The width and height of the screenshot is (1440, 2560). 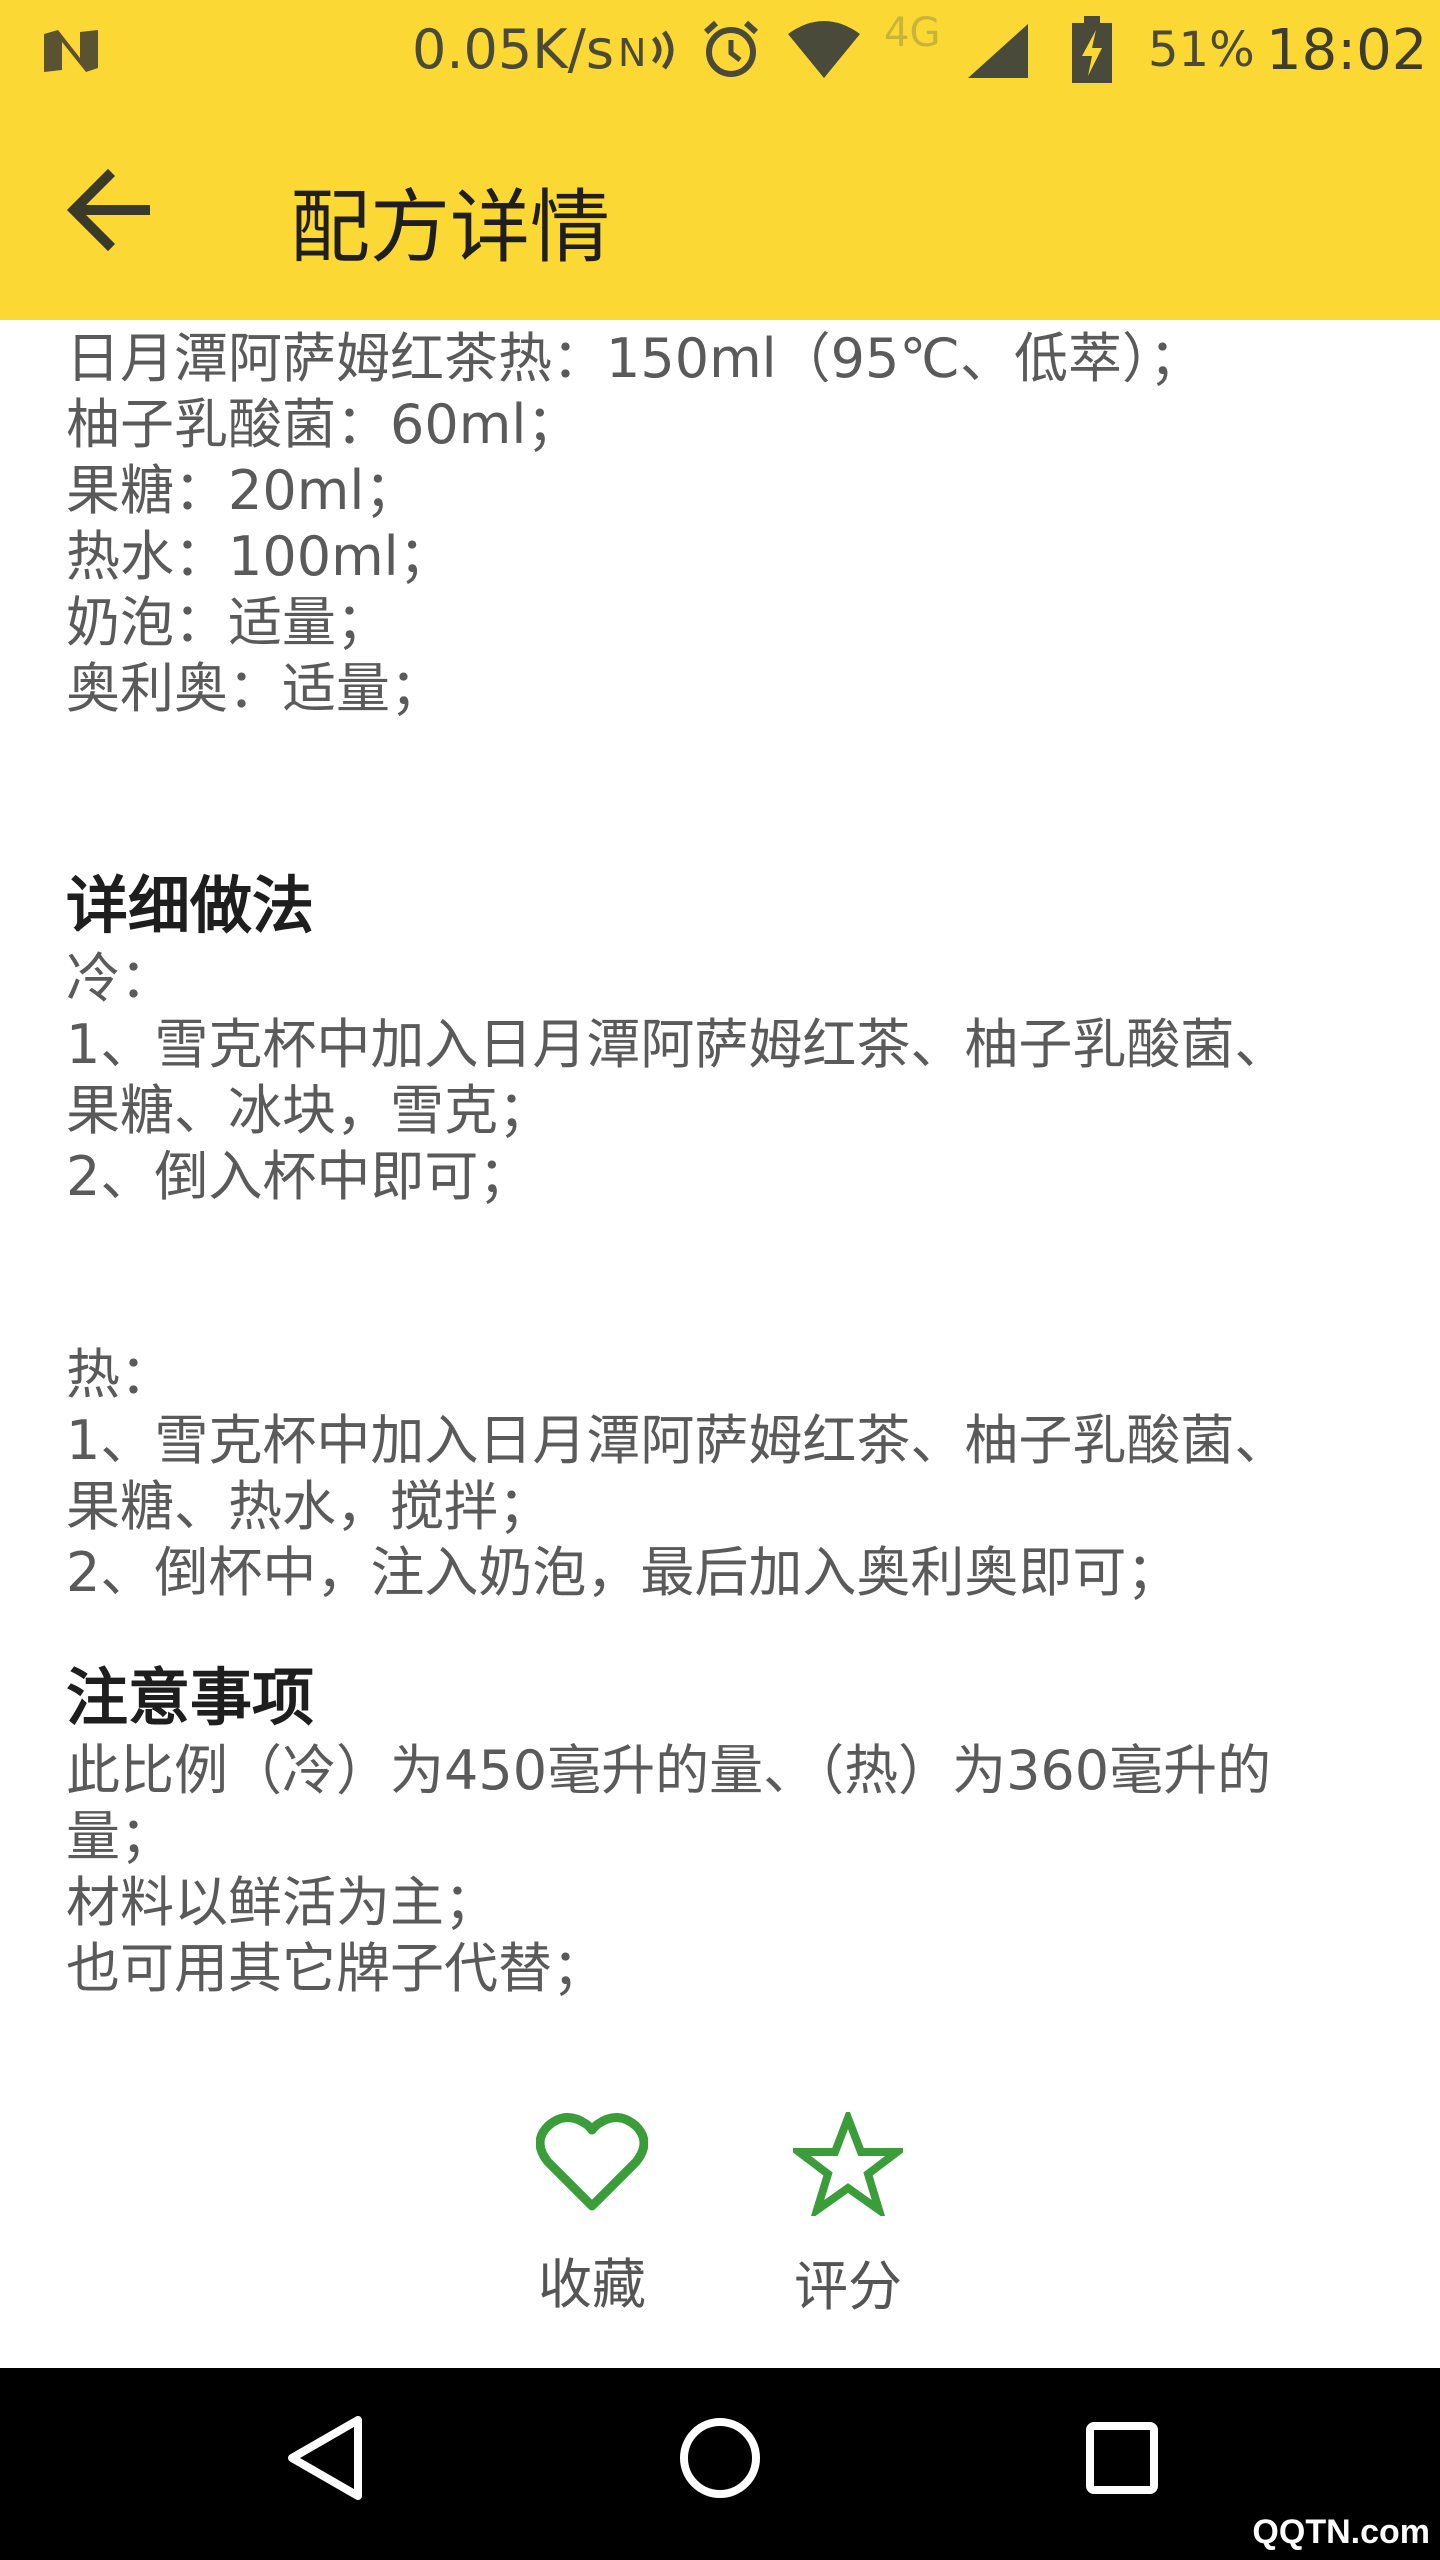 I want to click on method-hot-label: 热：, so click(x=120, y=1374).